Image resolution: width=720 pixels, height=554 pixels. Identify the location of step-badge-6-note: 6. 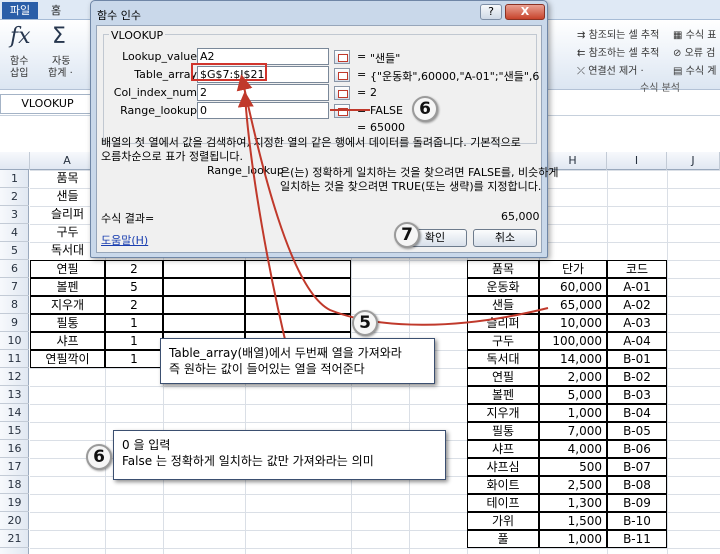
(99, 457).